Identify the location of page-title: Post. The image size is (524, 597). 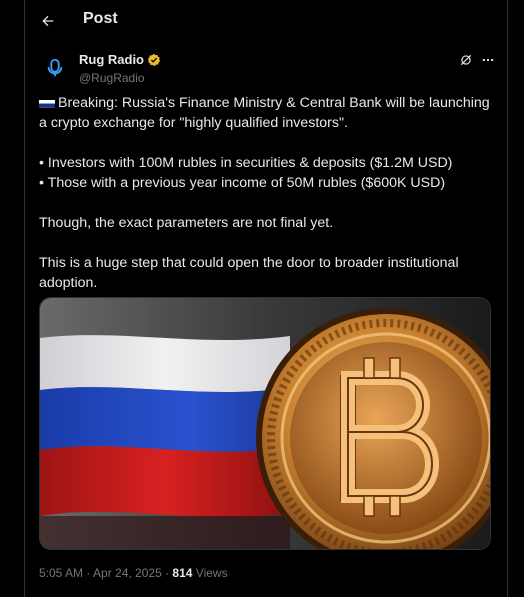
(100, 18).